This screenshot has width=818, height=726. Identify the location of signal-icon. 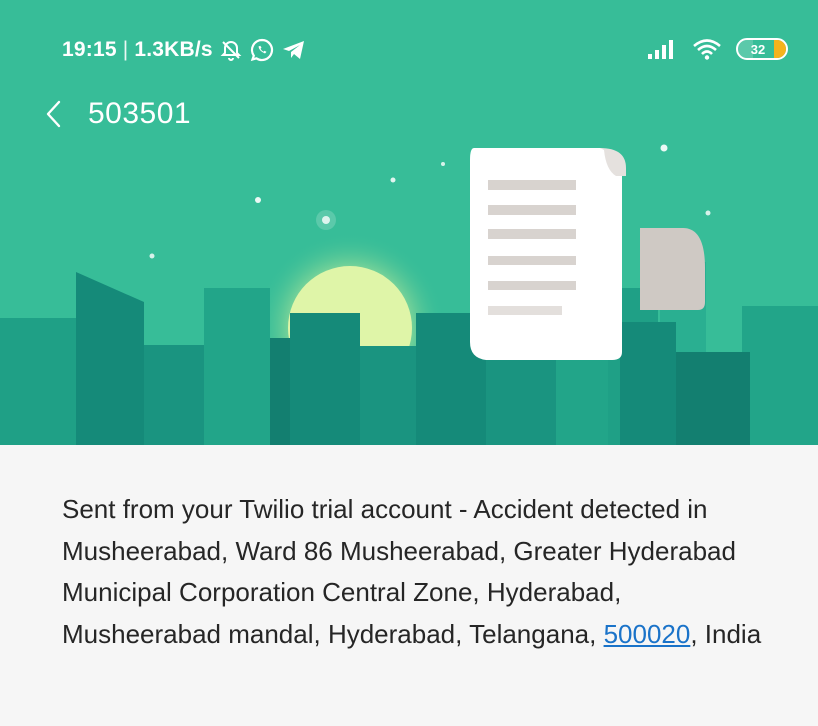
(660, 49).